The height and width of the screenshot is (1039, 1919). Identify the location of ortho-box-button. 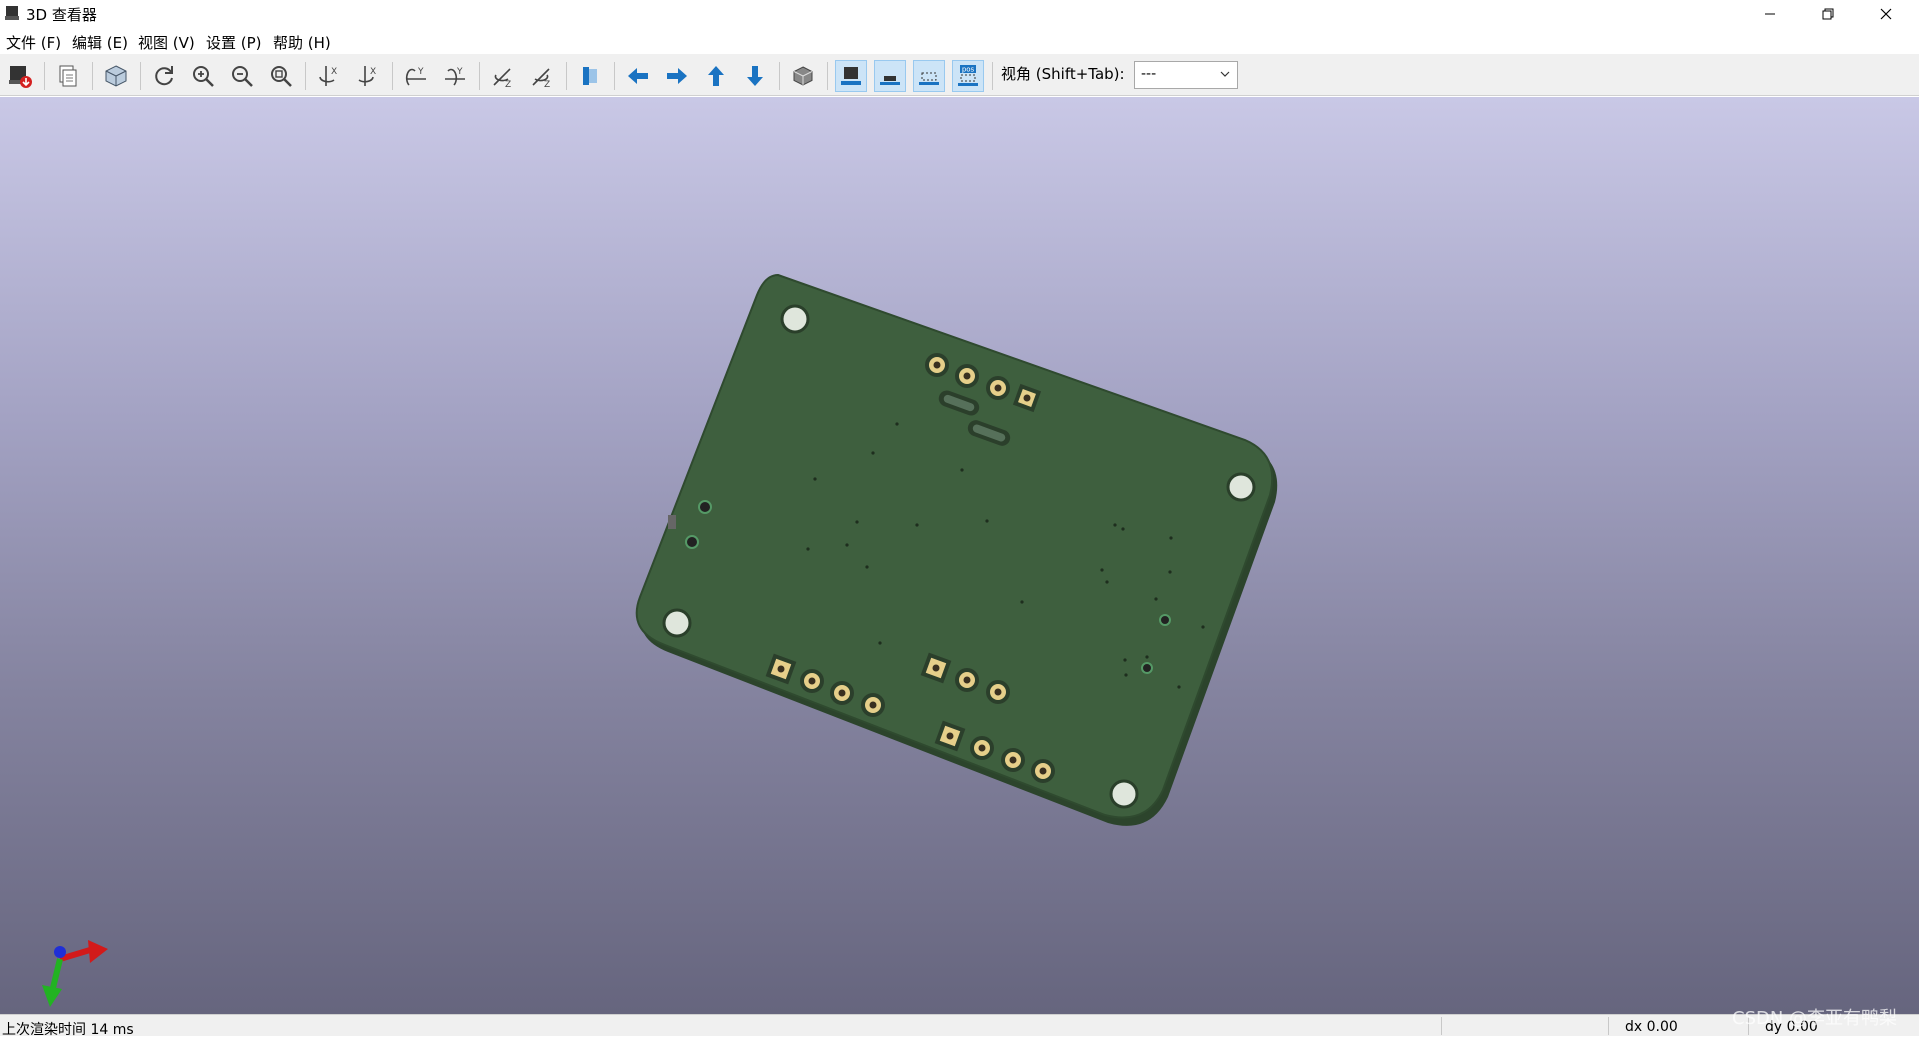
(803, 76).